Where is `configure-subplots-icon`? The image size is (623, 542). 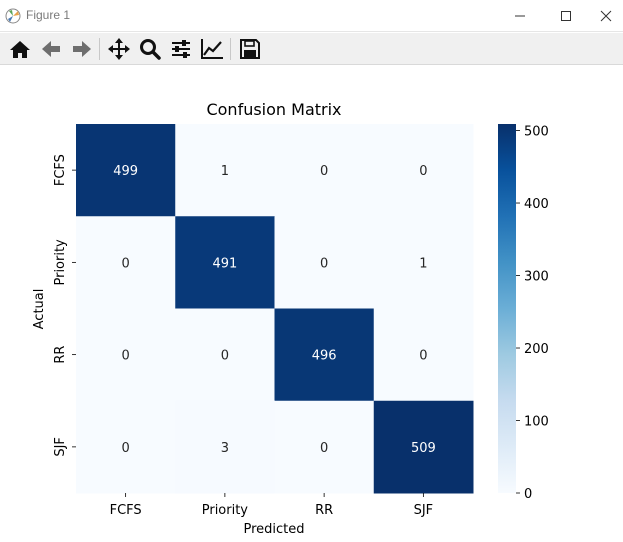 configure-subplots-icon is located at coordinates (181, 49).